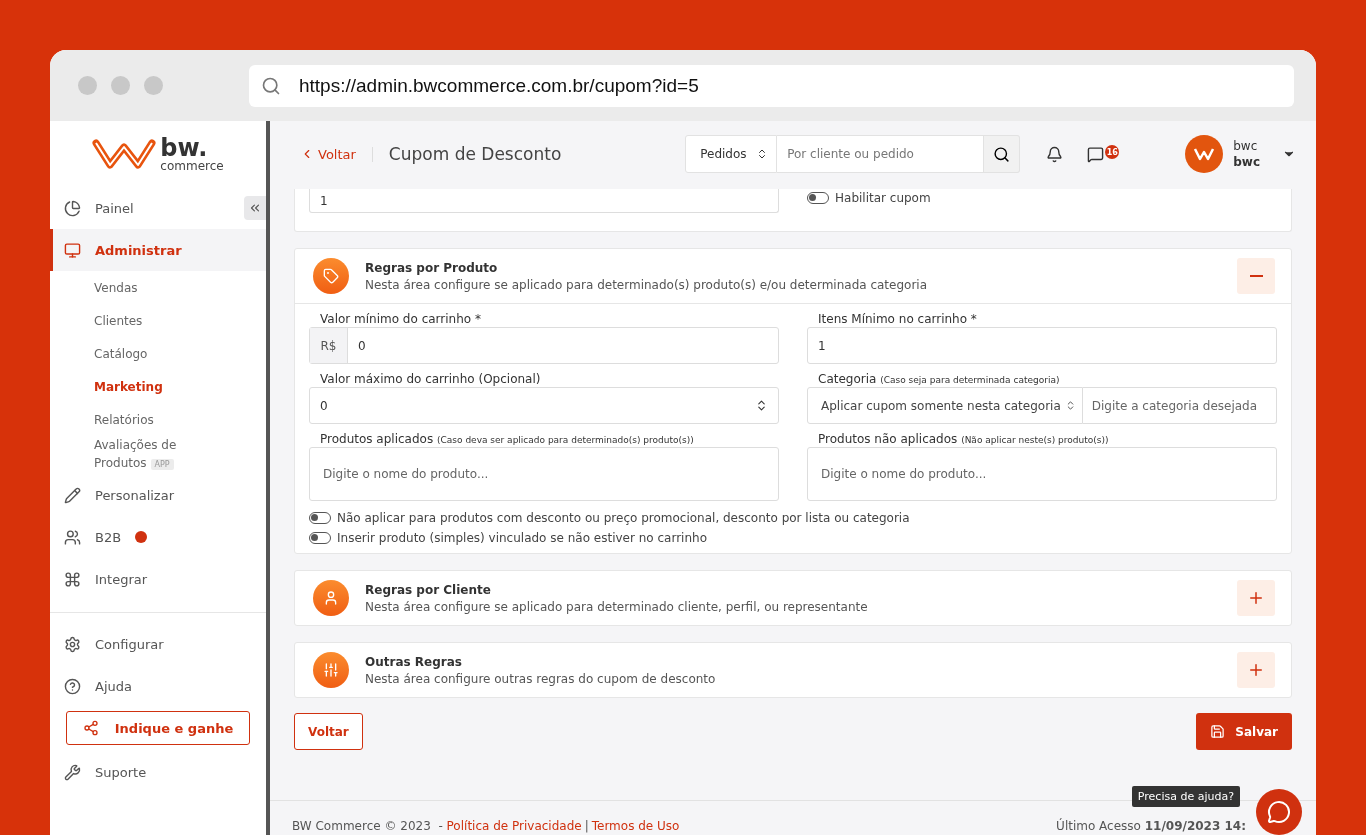  What do you see at coordinates (428, 589) in the screenshot?
I see `section-title: Regras por Cliente` at bounding box center [428, 589].